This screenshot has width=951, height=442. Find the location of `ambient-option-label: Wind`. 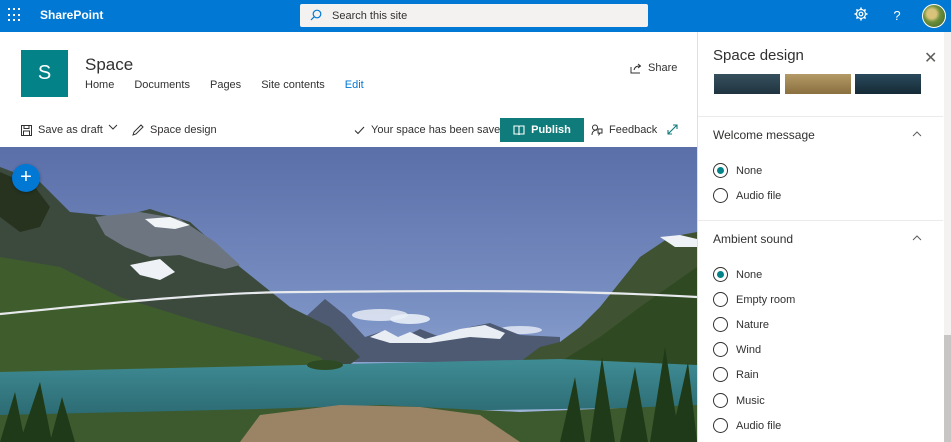

ambient-option-label: Wind is located at coordinates (749, 349).